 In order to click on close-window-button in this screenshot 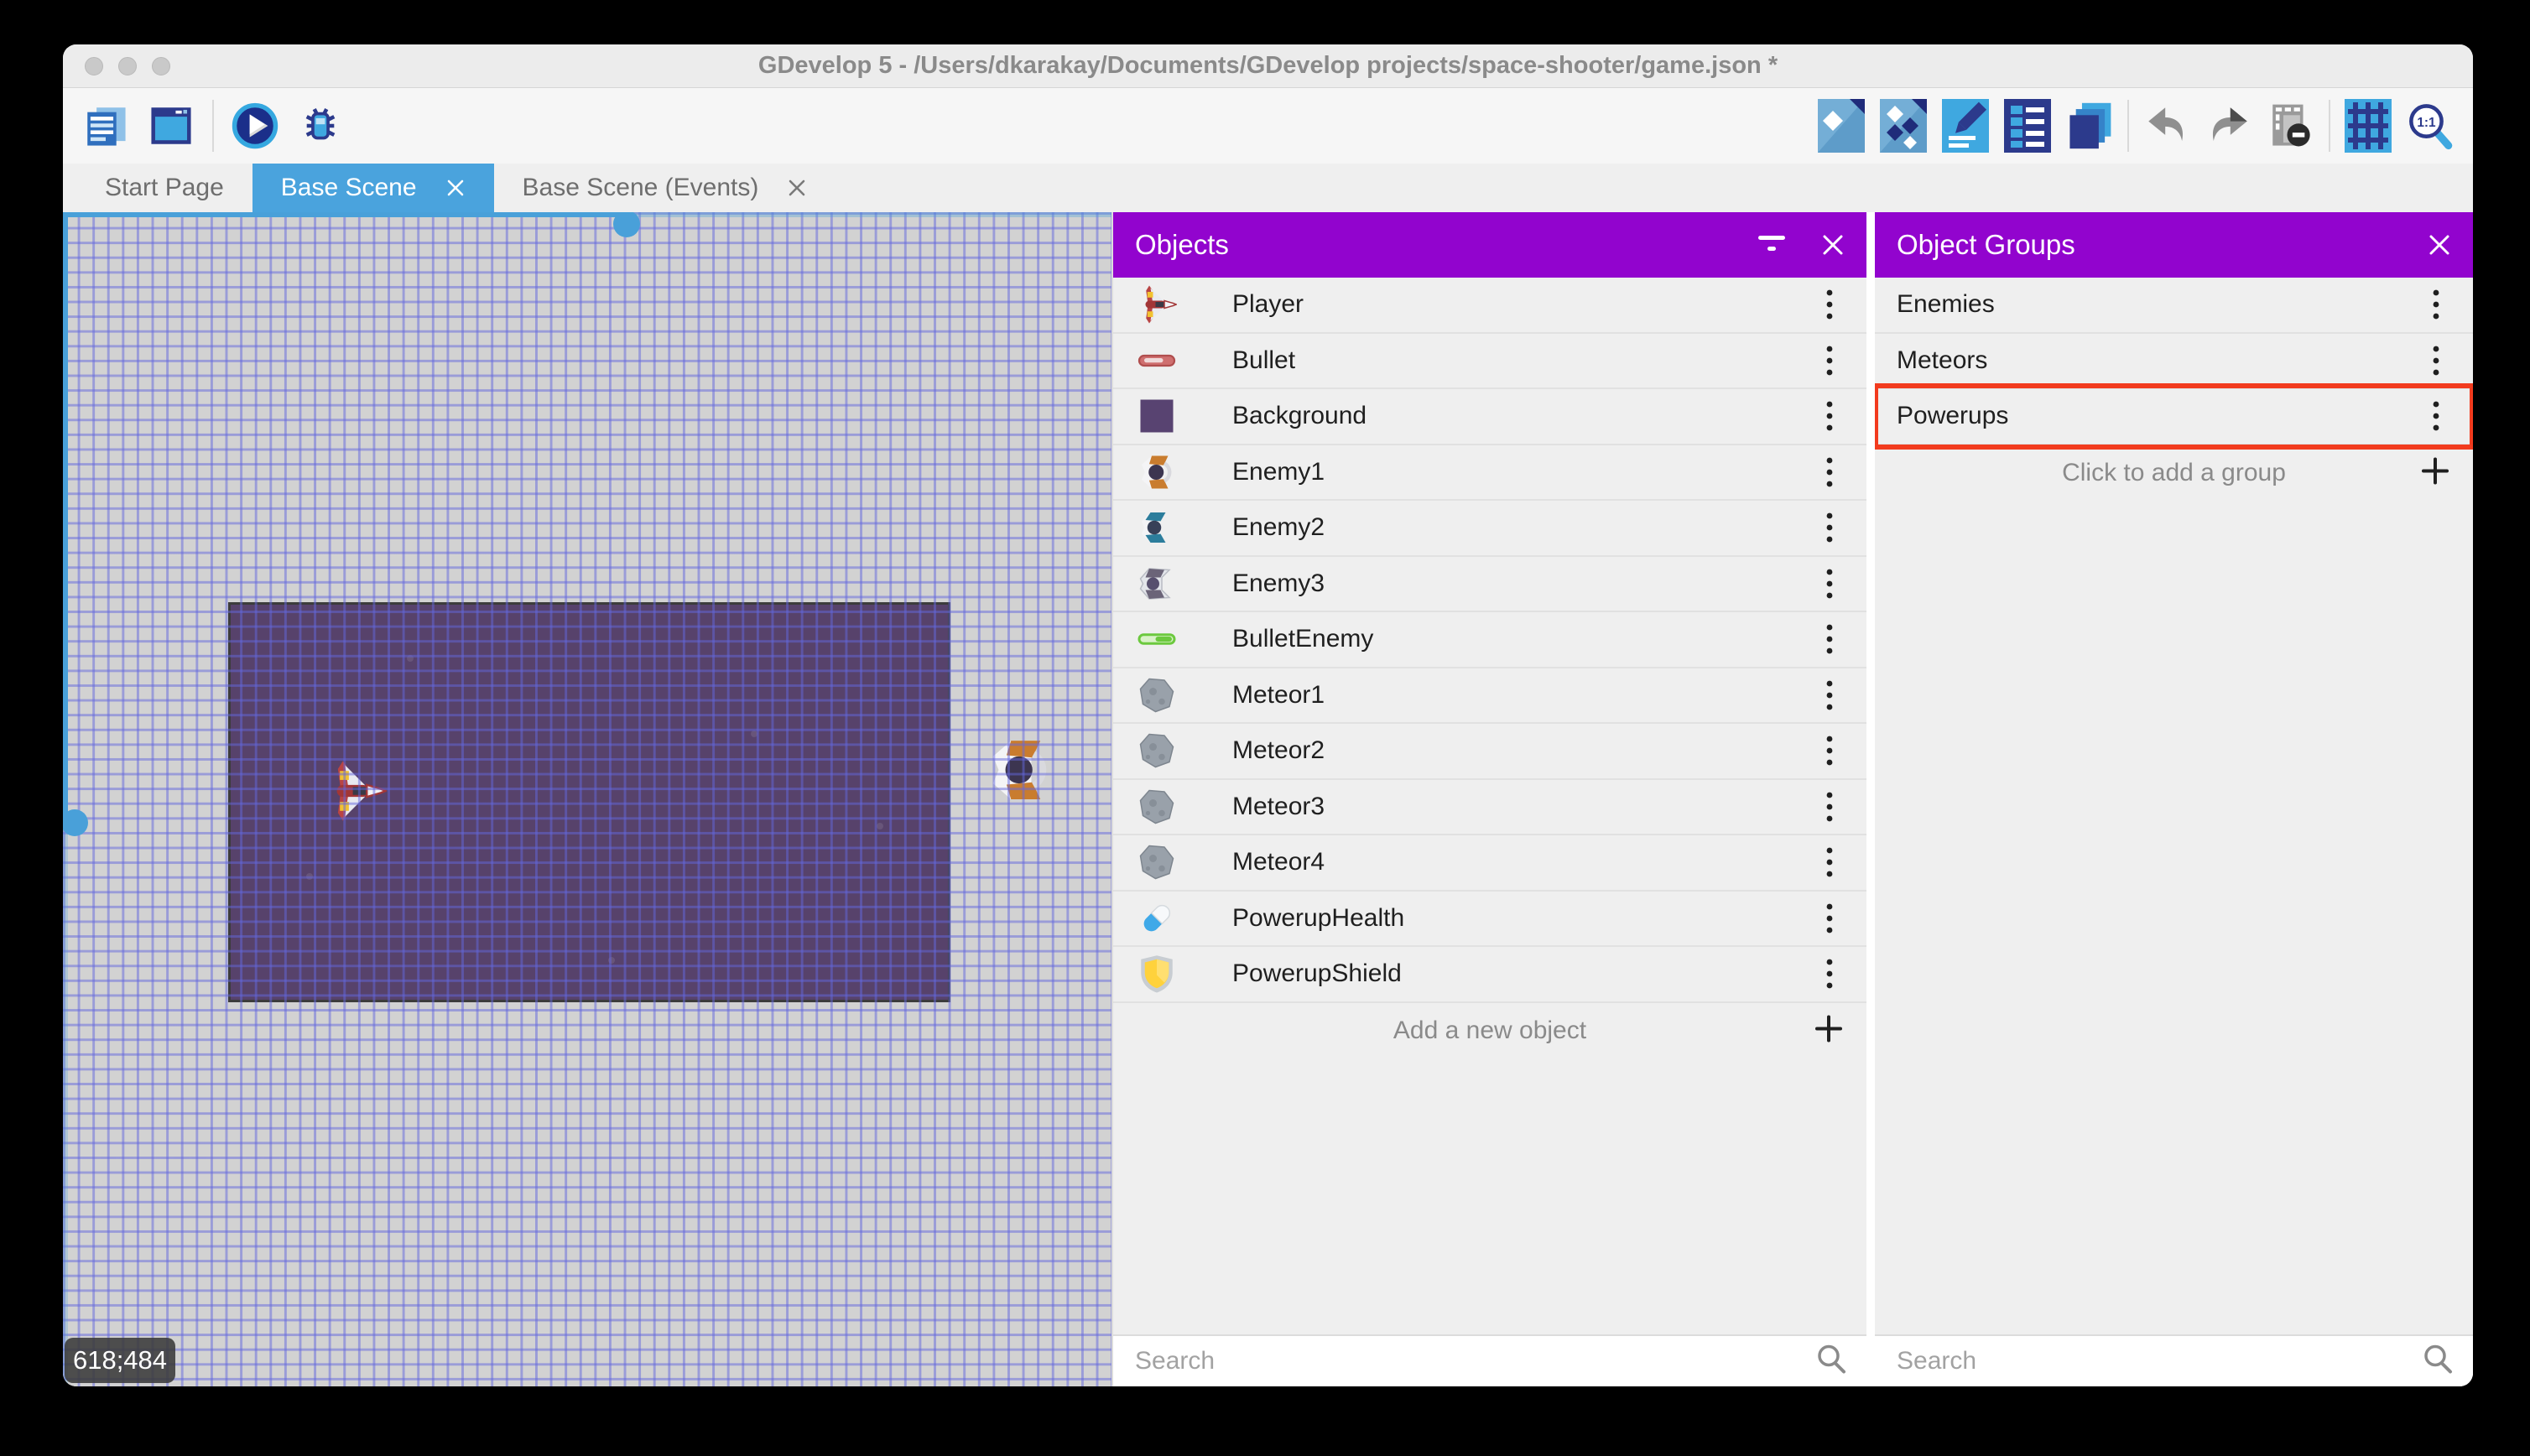, I will do `click(94, 66)`.